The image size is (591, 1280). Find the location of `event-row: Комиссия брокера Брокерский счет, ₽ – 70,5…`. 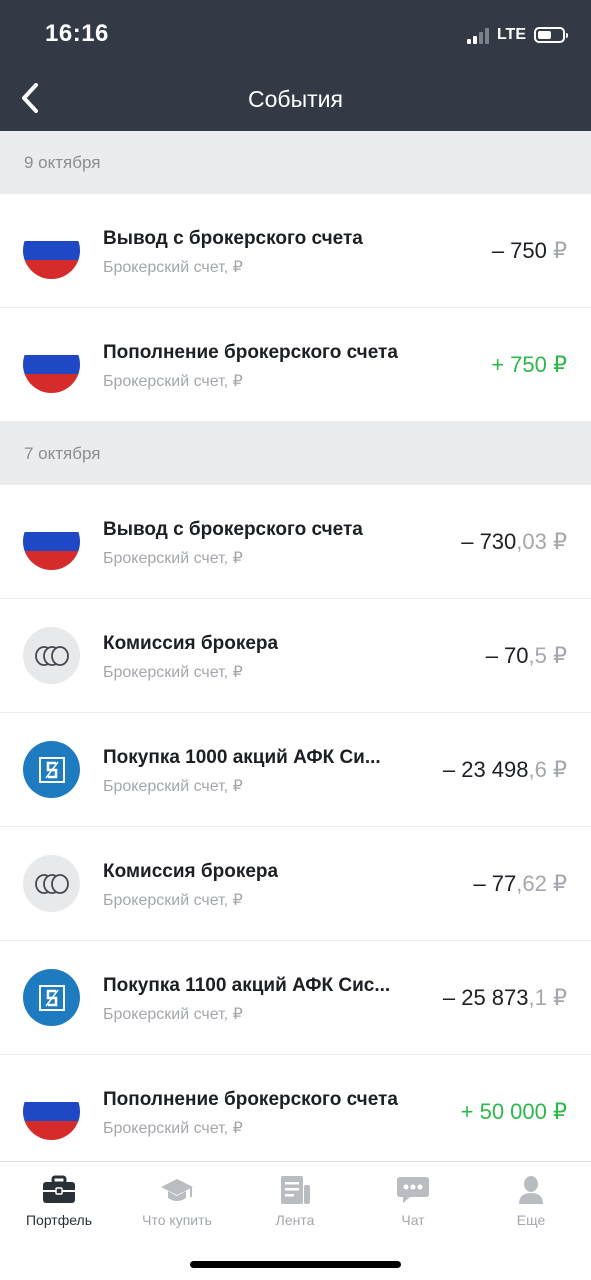

event-row: Комиссия брокера Брокерский счет, ₽ – 70,5… is located at coordinates (295, 656).